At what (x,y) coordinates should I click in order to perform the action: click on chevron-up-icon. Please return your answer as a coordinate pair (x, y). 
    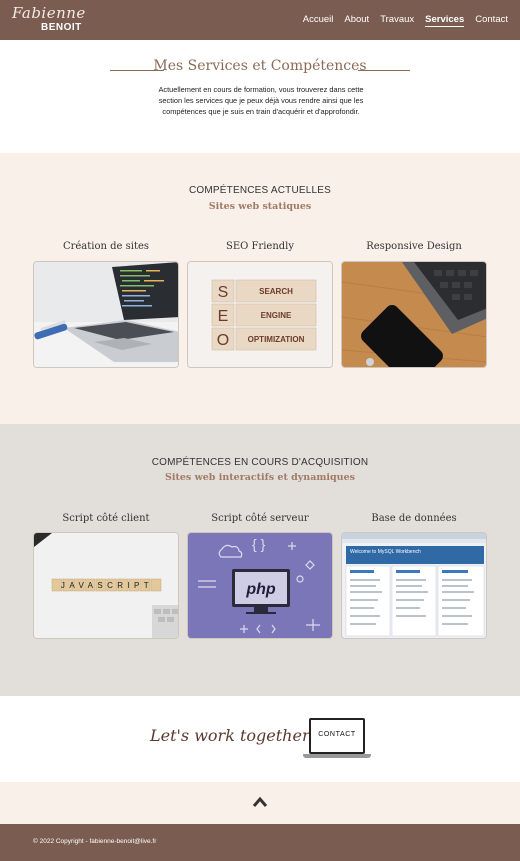
    Looking at the image, I should click on (260, 802).